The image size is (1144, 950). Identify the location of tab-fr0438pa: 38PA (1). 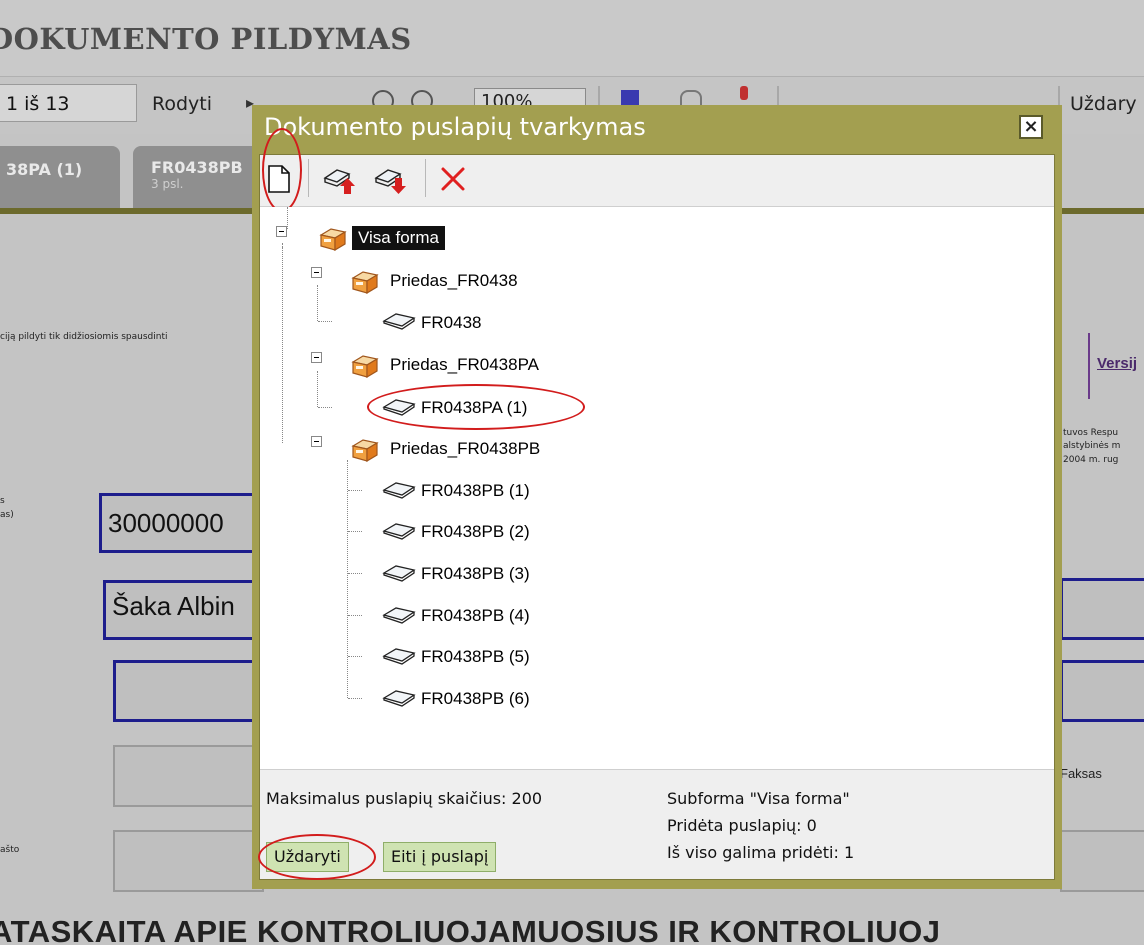
(60, 177).